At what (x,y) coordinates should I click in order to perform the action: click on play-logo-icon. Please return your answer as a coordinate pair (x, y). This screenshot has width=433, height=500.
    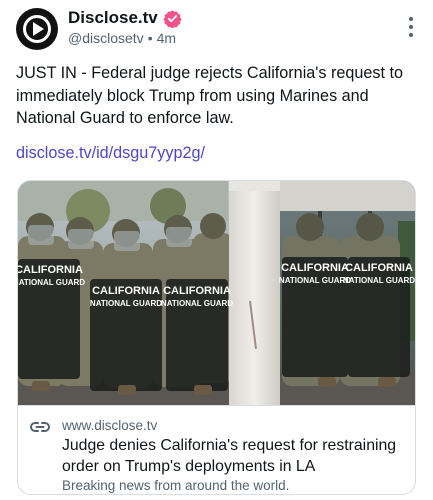
    Looking at the image, I should click on (38, 29).